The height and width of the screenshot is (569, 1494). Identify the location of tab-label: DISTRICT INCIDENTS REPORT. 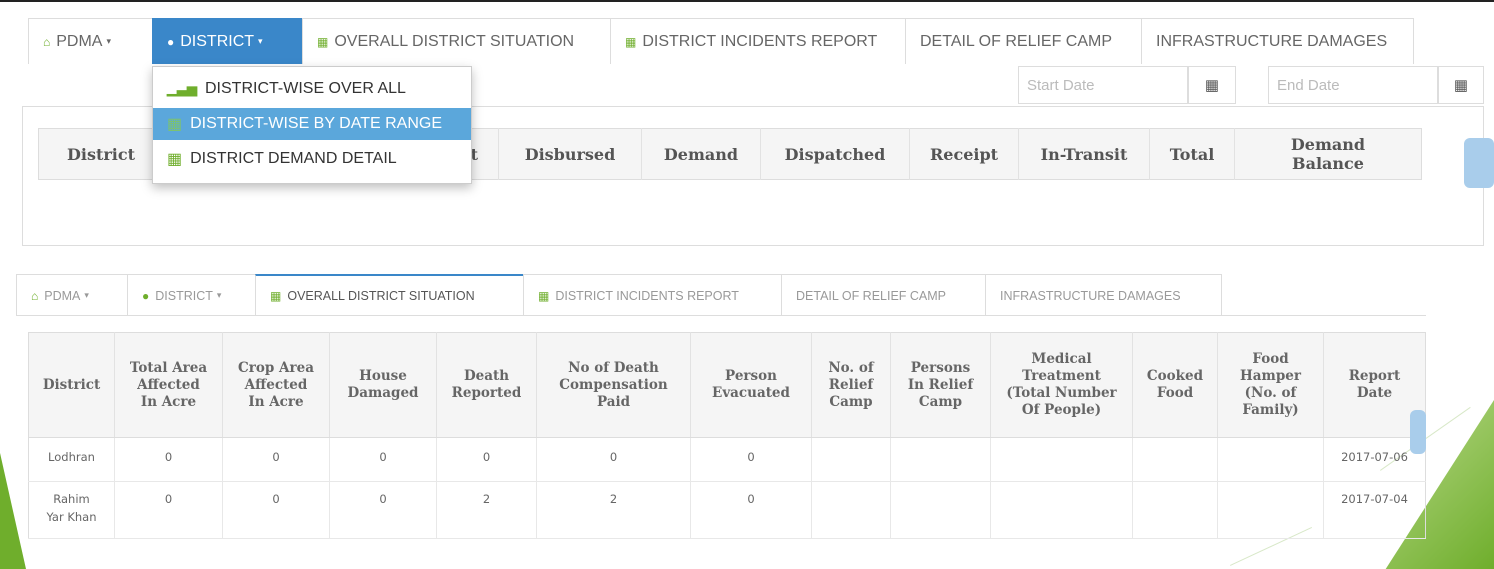
(760, 41).